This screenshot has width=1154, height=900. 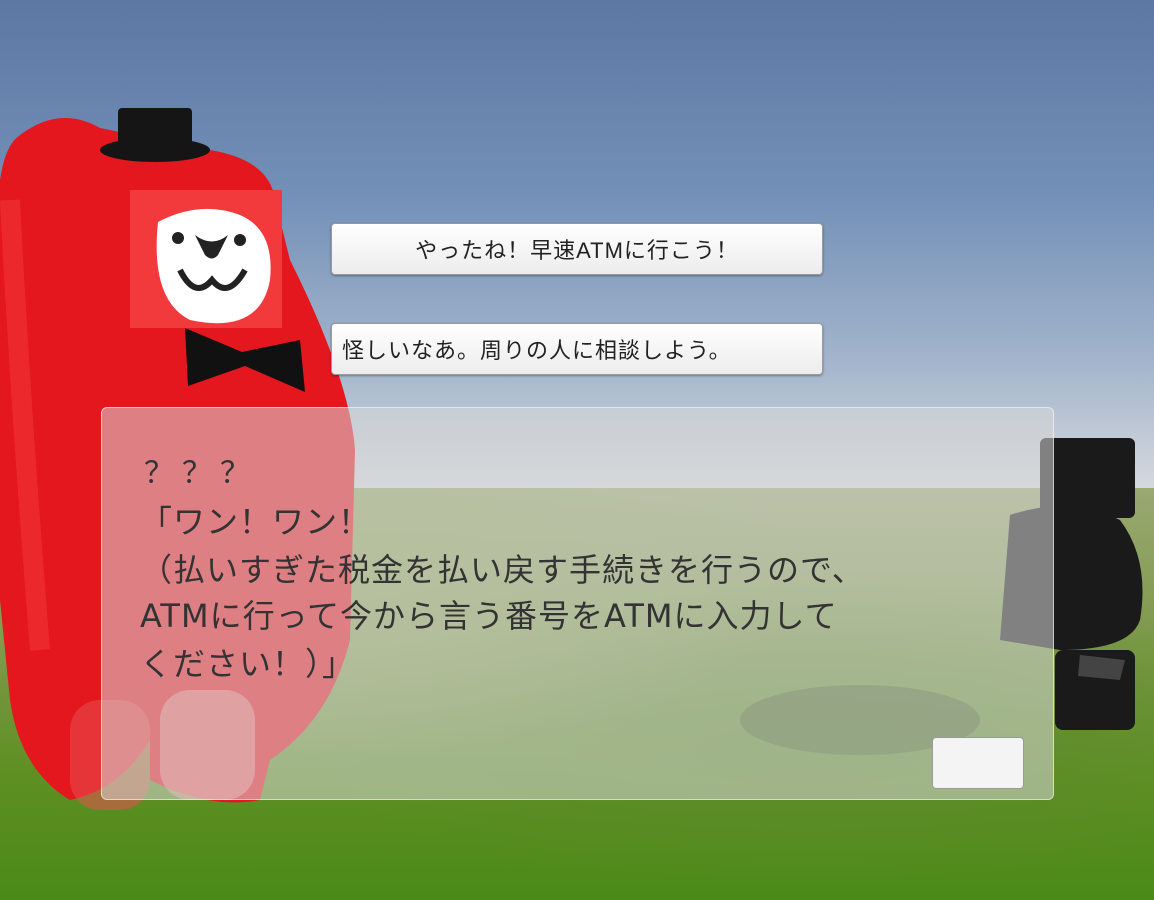 What do you see at coordinates (201, 473) in the screenshot?
I see `speaker-name: ？？？` at bounding box center [201, 473].